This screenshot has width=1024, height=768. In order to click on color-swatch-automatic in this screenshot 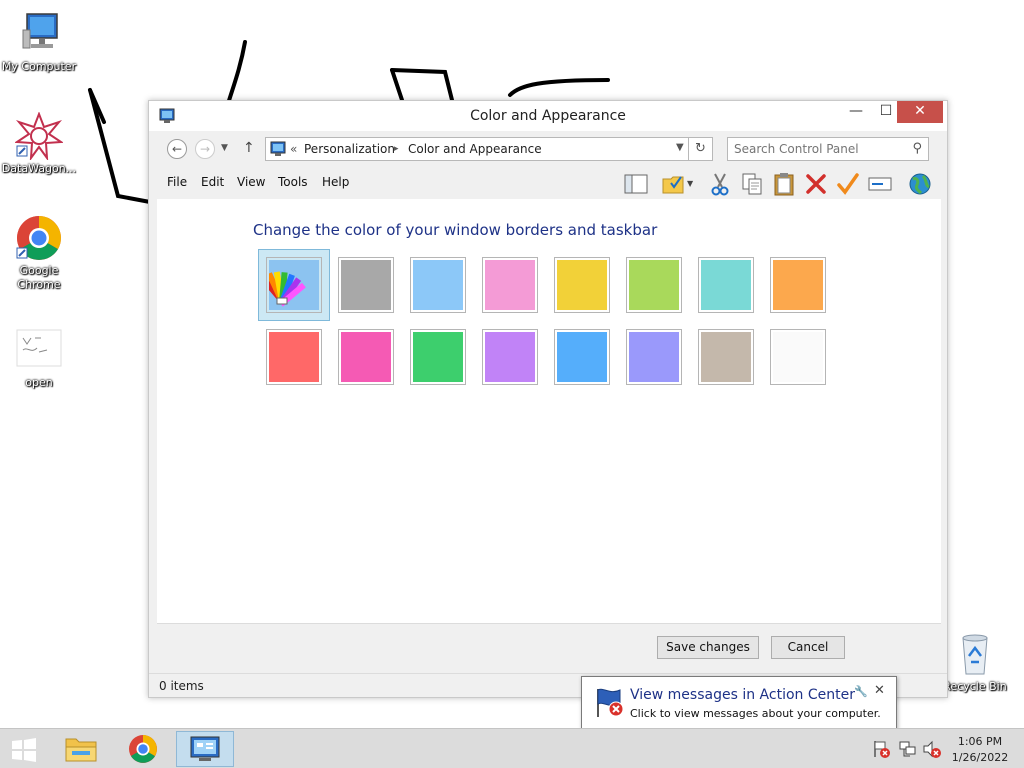, I will do `click(290, 285)`.